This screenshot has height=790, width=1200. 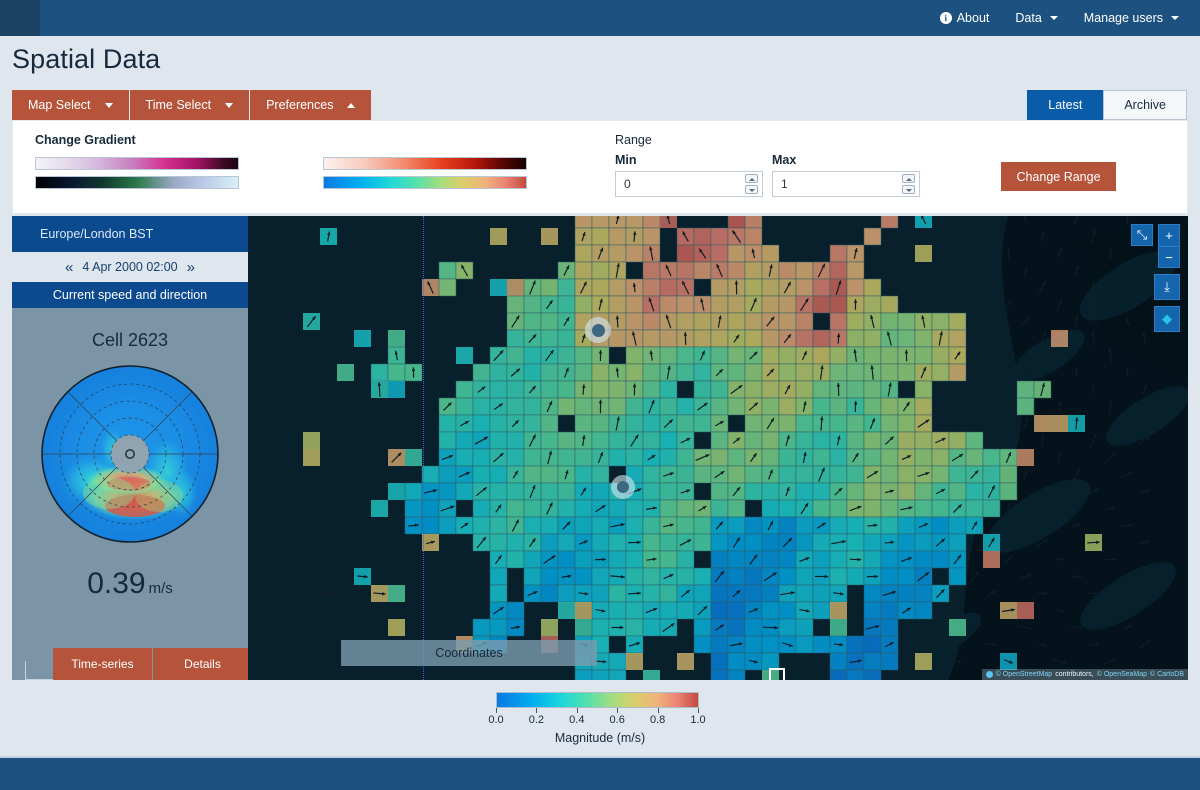 I want to click on tab-latest: Latest, so click(x=1065, y=105).